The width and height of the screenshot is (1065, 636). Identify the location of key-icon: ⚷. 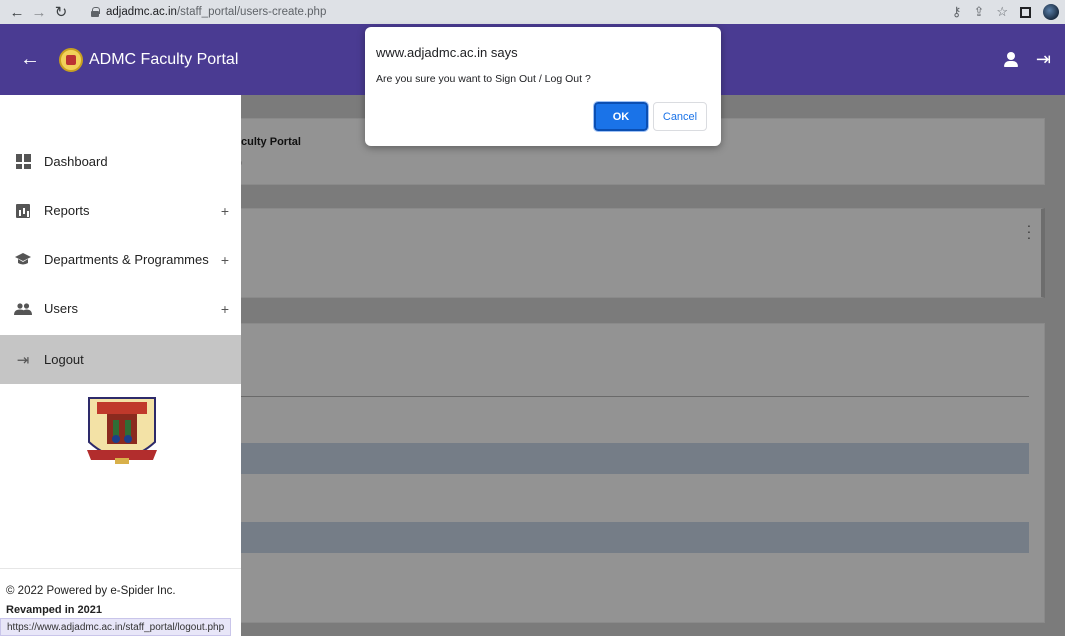
(957, 12).